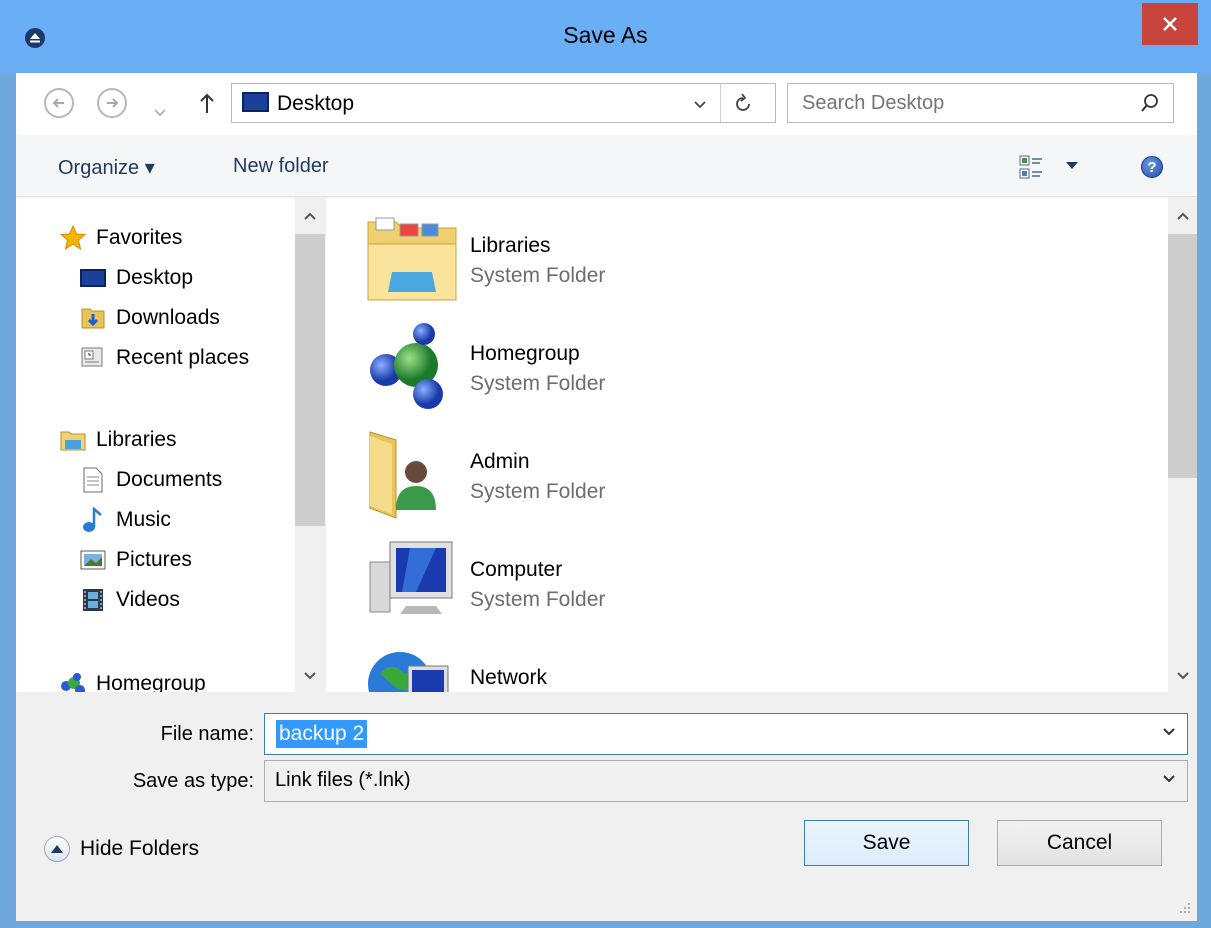 The image size is (1211, 928). Describe the element at coordinates (1034, 168) in the screenshot. I see `change-view-icon` at that location.